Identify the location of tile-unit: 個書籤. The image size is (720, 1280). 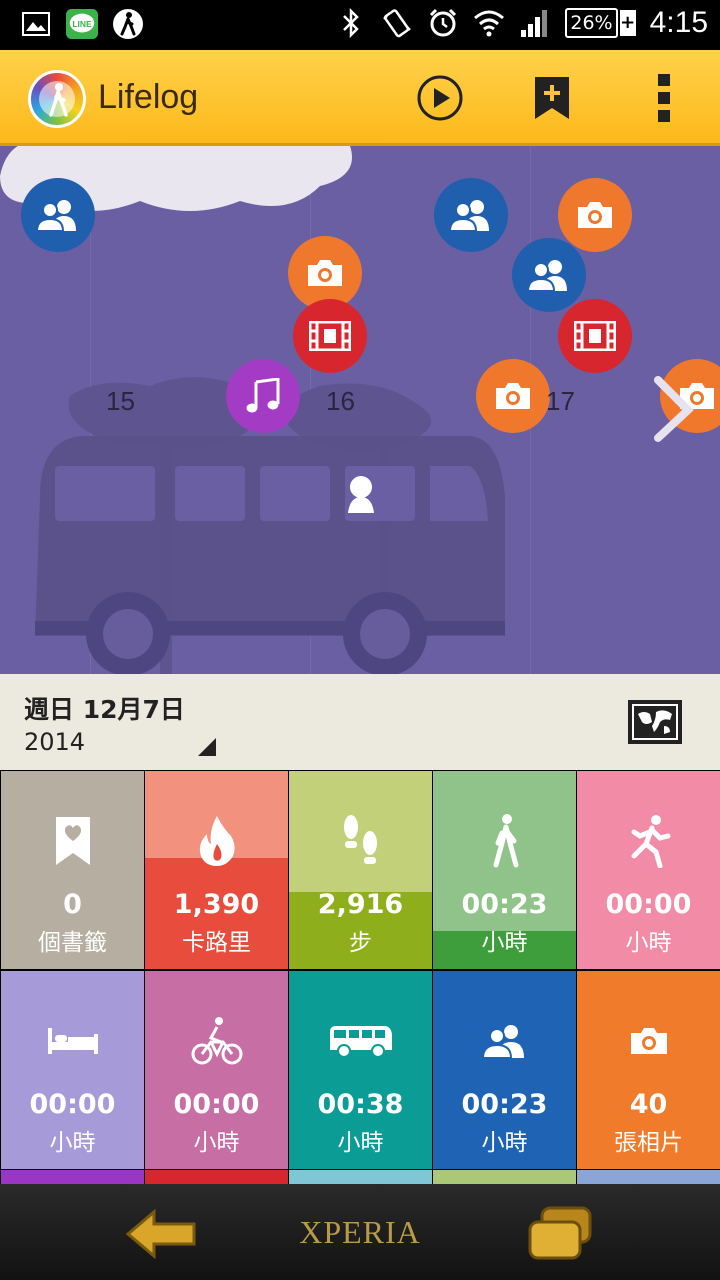
(72, 943).